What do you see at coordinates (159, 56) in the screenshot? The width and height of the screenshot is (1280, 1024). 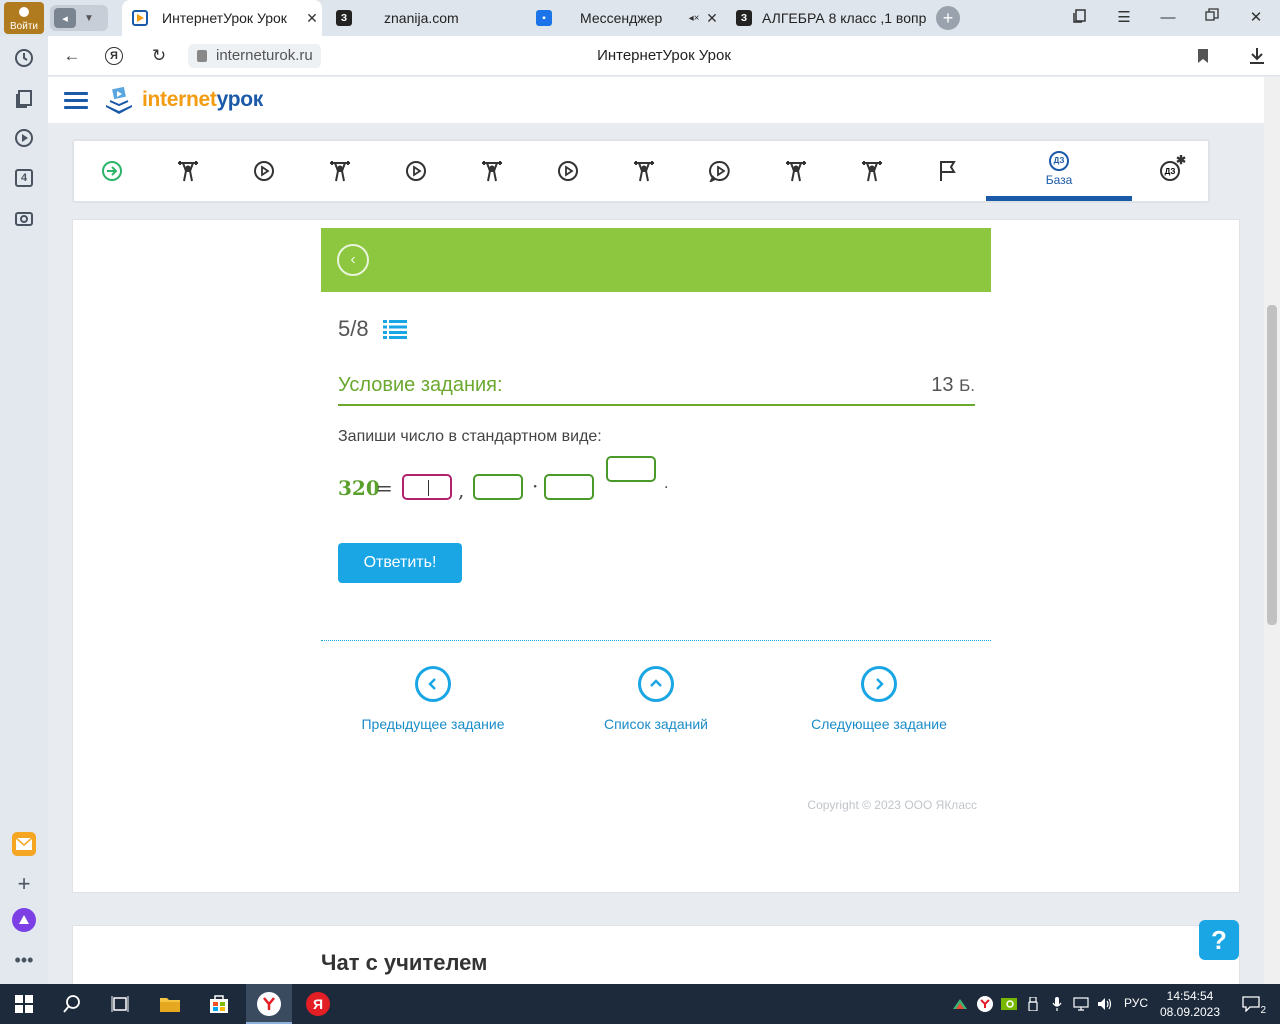 I see `reload-icon: ↻` at bounding box center [159, 56].